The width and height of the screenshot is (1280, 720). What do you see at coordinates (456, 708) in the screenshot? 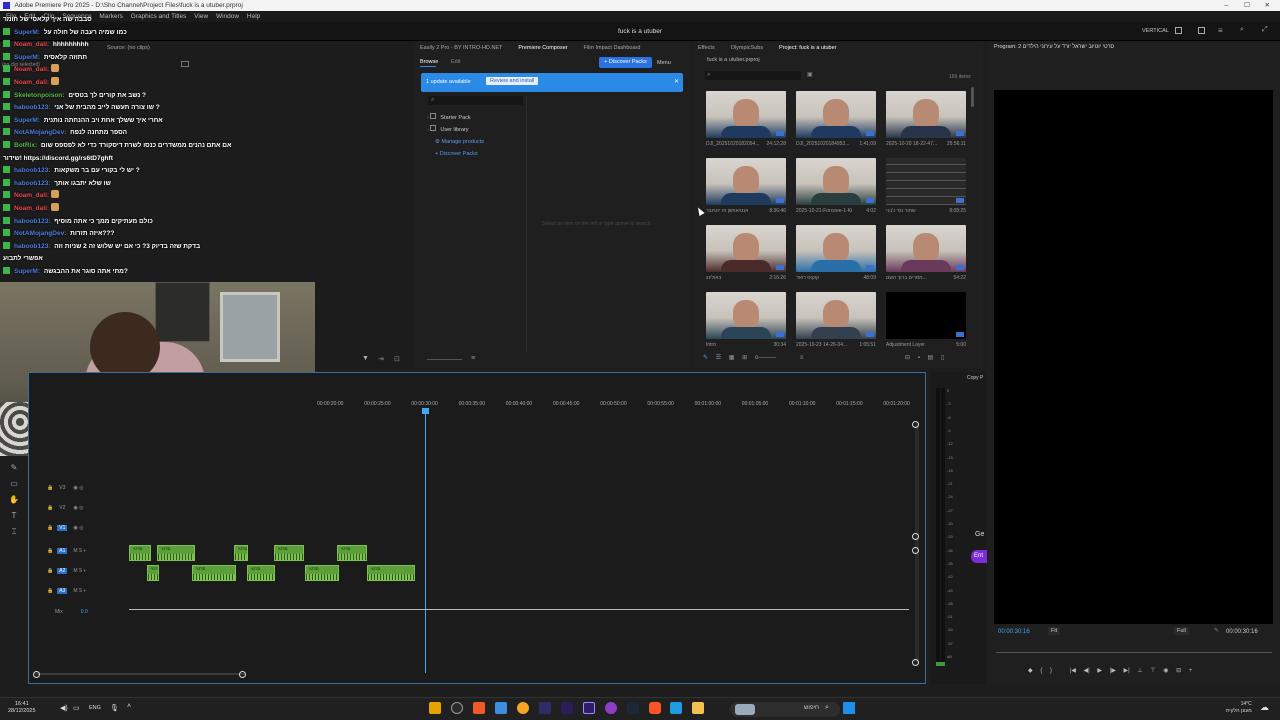
I see `obs-icon` at bounding box center [456, 708].